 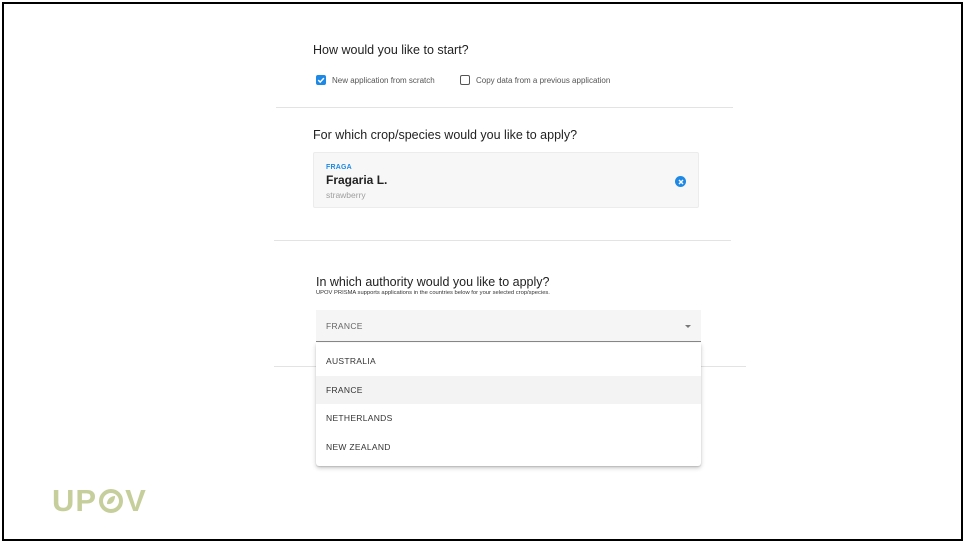 I want to click on selected-crop-card: FRAGA Fragaria L. strawberry, so click(x=506, y=180).